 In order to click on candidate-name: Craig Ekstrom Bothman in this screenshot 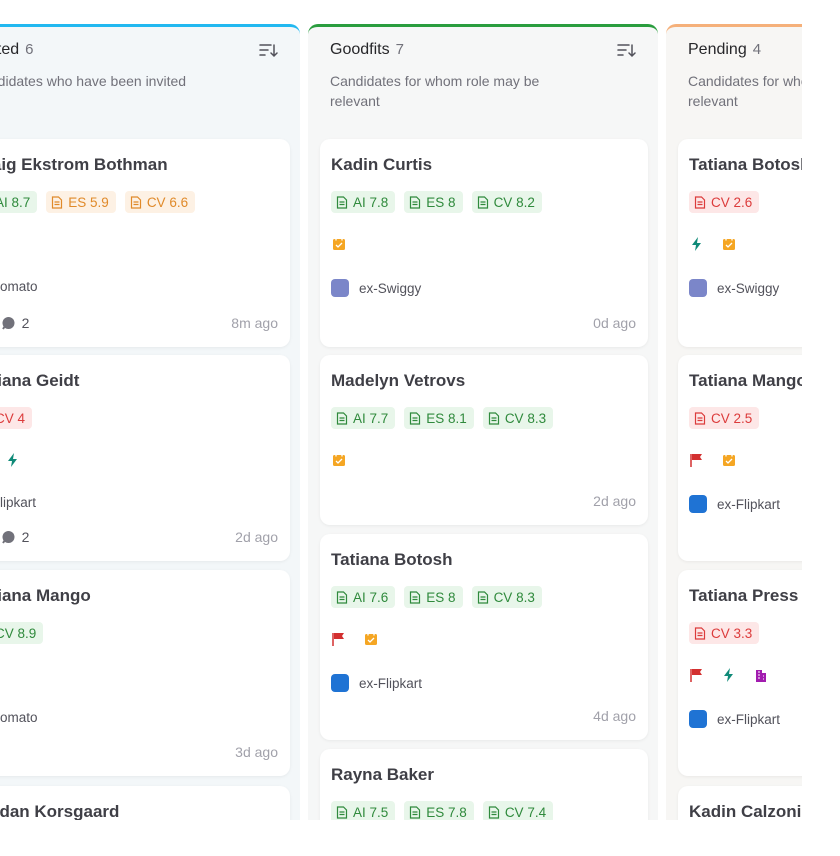, I will do `click(84, 164)`.